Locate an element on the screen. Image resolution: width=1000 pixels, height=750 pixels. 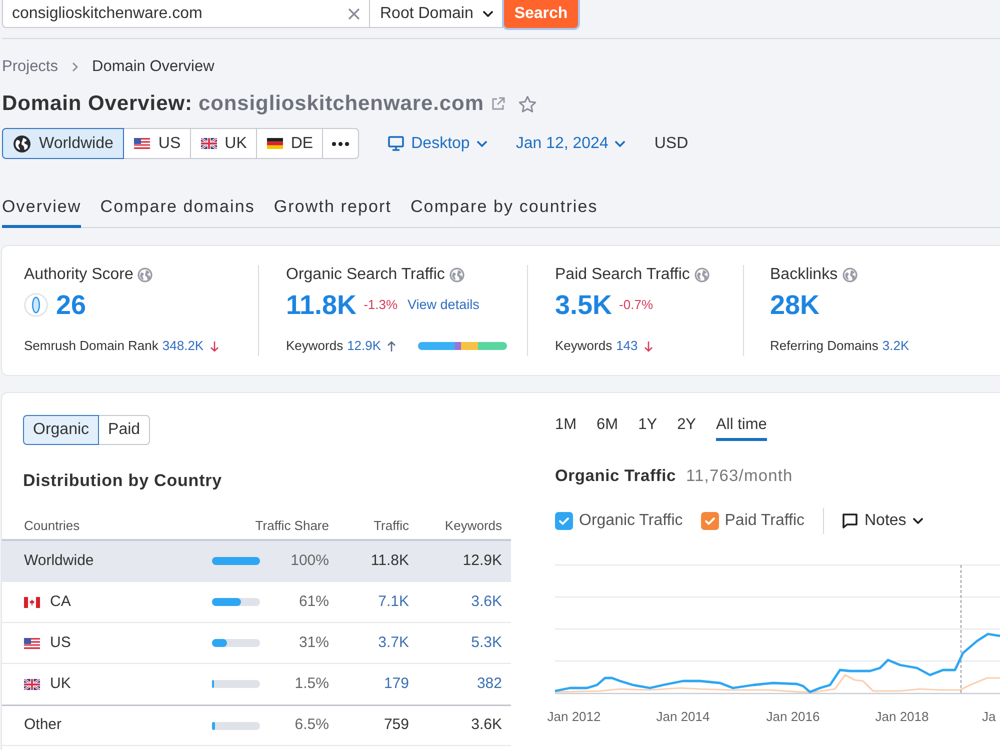
tab: Growth report is located at coordinates (333, 212).